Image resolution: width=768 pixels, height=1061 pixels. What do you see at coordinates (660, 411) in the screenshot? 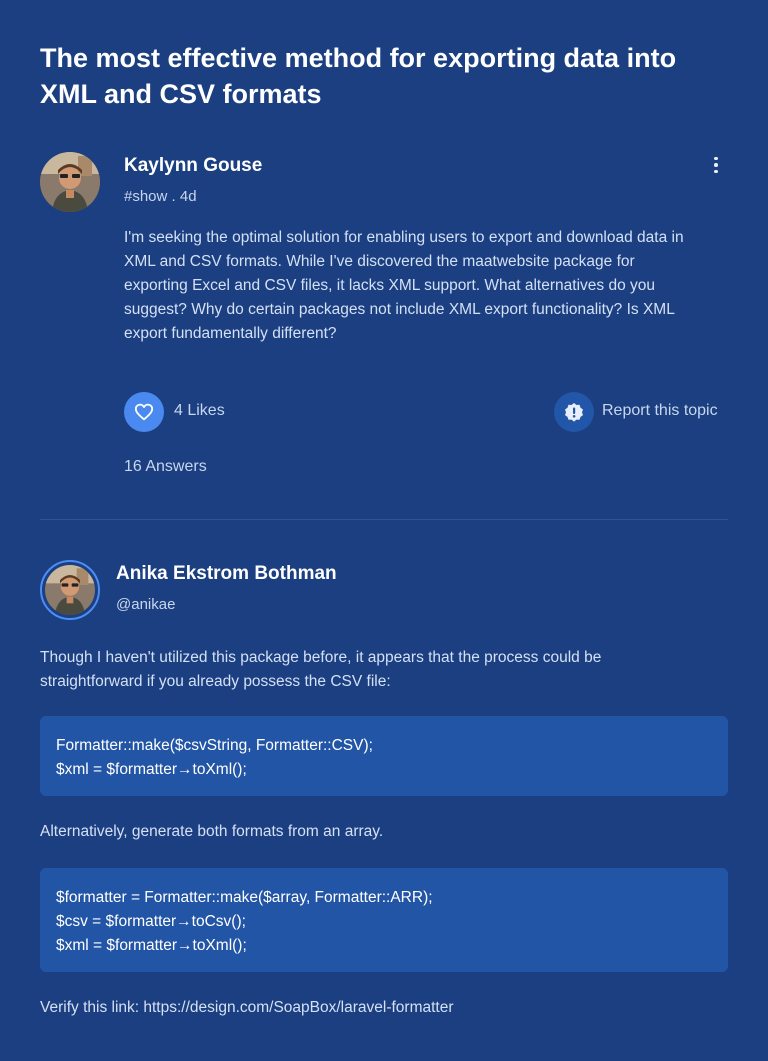
I see `report-topic-link: Report this topic` at bounding box center [660, 411].